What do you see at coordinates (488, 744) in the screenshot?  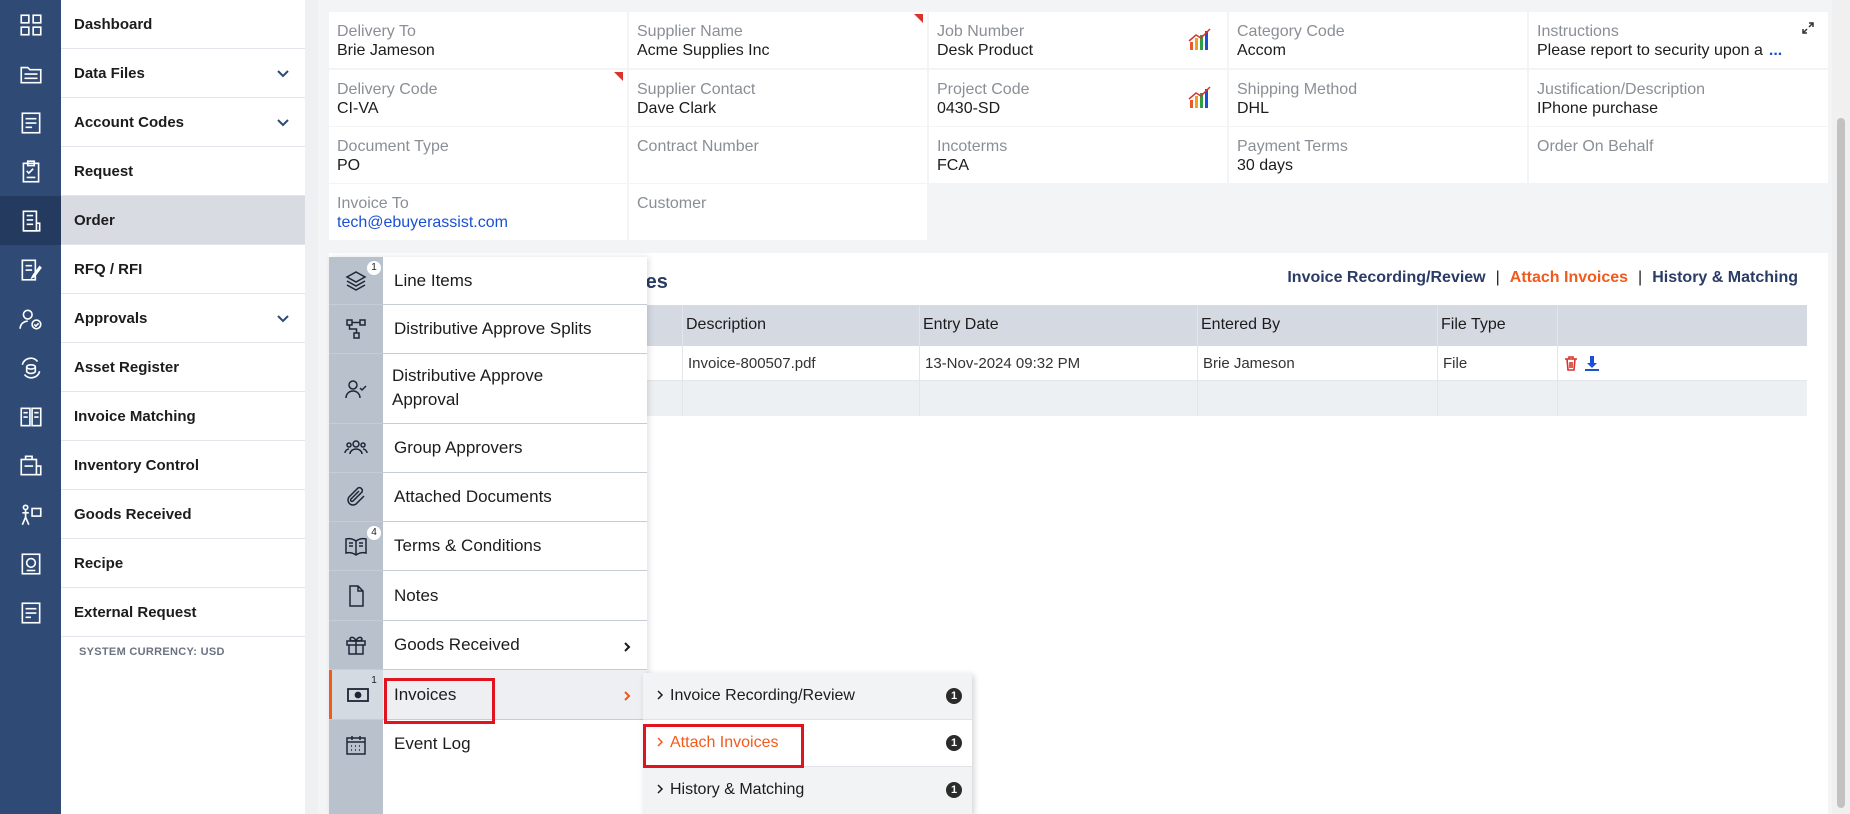 I see `menu-item-event-log: Event Log` at bounding box center [488, 744].